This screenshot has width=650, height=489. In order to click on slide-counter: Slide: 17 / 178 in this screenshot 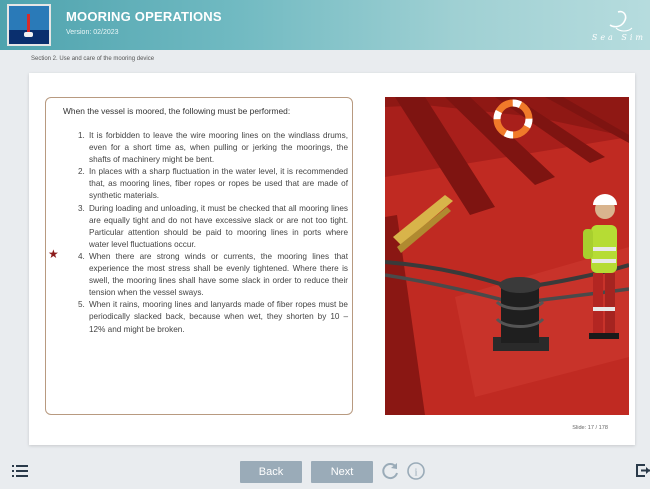, I will do `click(590, 428)`.